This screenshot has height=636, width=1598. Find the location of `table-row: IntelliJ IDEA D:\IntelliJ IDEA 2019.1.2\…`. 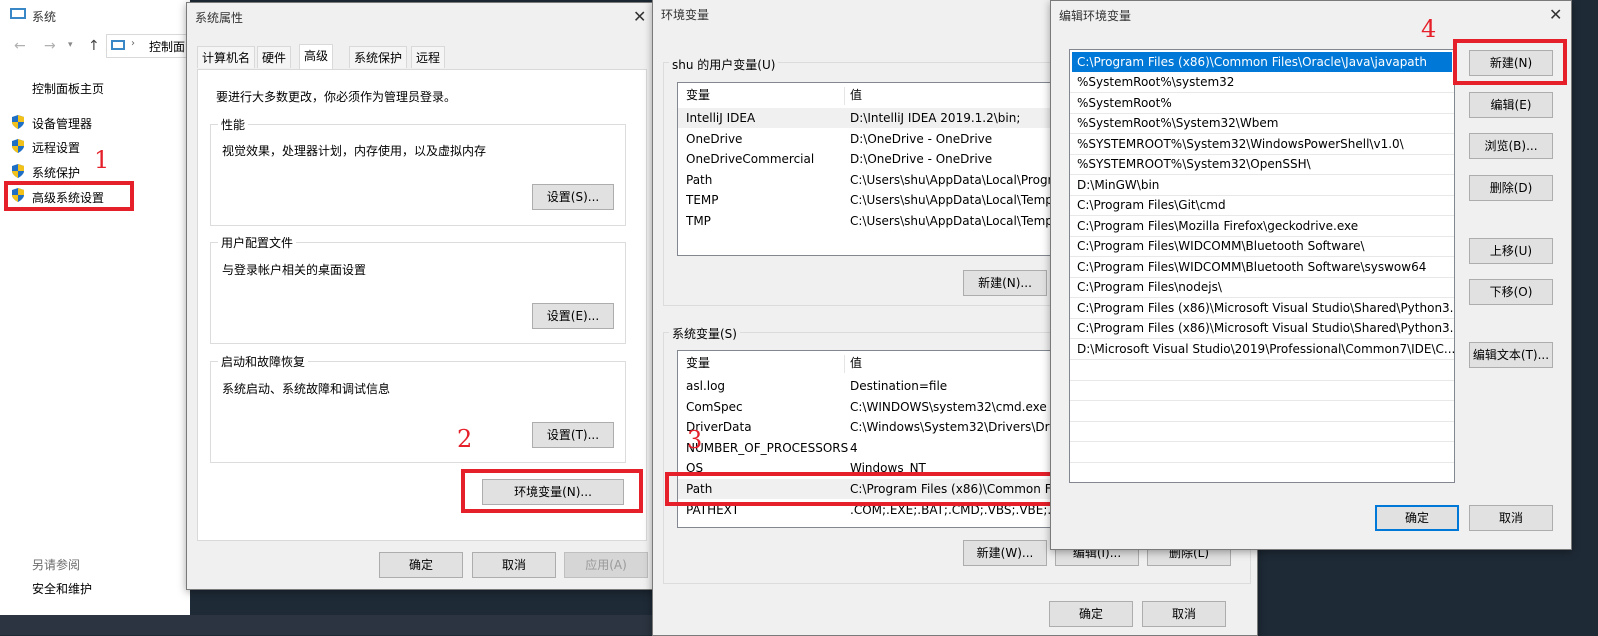

table-row: IntelliJ IDEA D:\IntelliJ IDEA 2019.1.2\… is located at coordinates (868, 118).